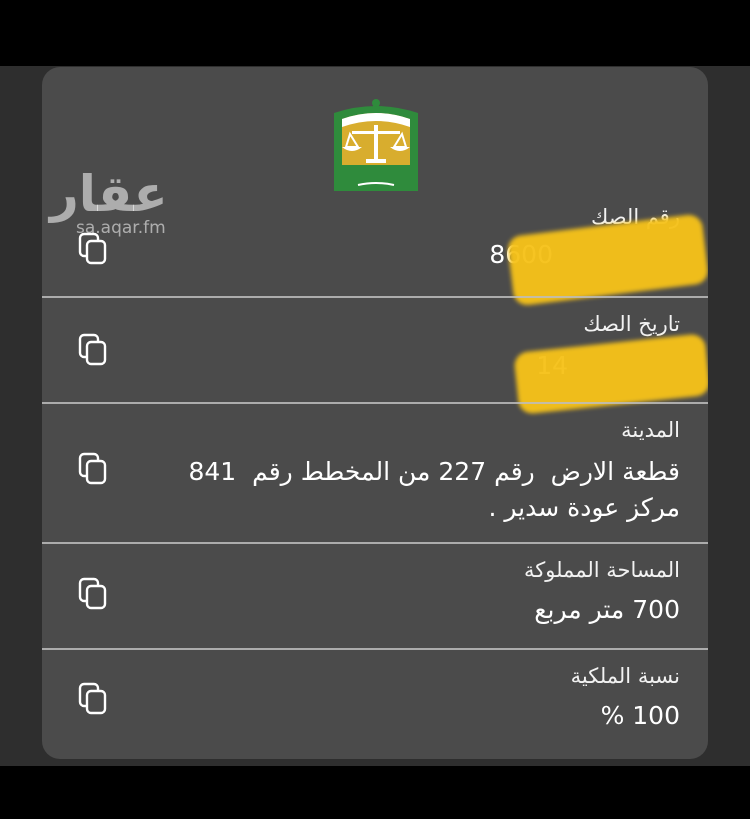  What do you see at coordinates (584, 507) in the screenshot?
I see `field-value-line2: مركز عودة سدير .` at bounding box center [584, 507].